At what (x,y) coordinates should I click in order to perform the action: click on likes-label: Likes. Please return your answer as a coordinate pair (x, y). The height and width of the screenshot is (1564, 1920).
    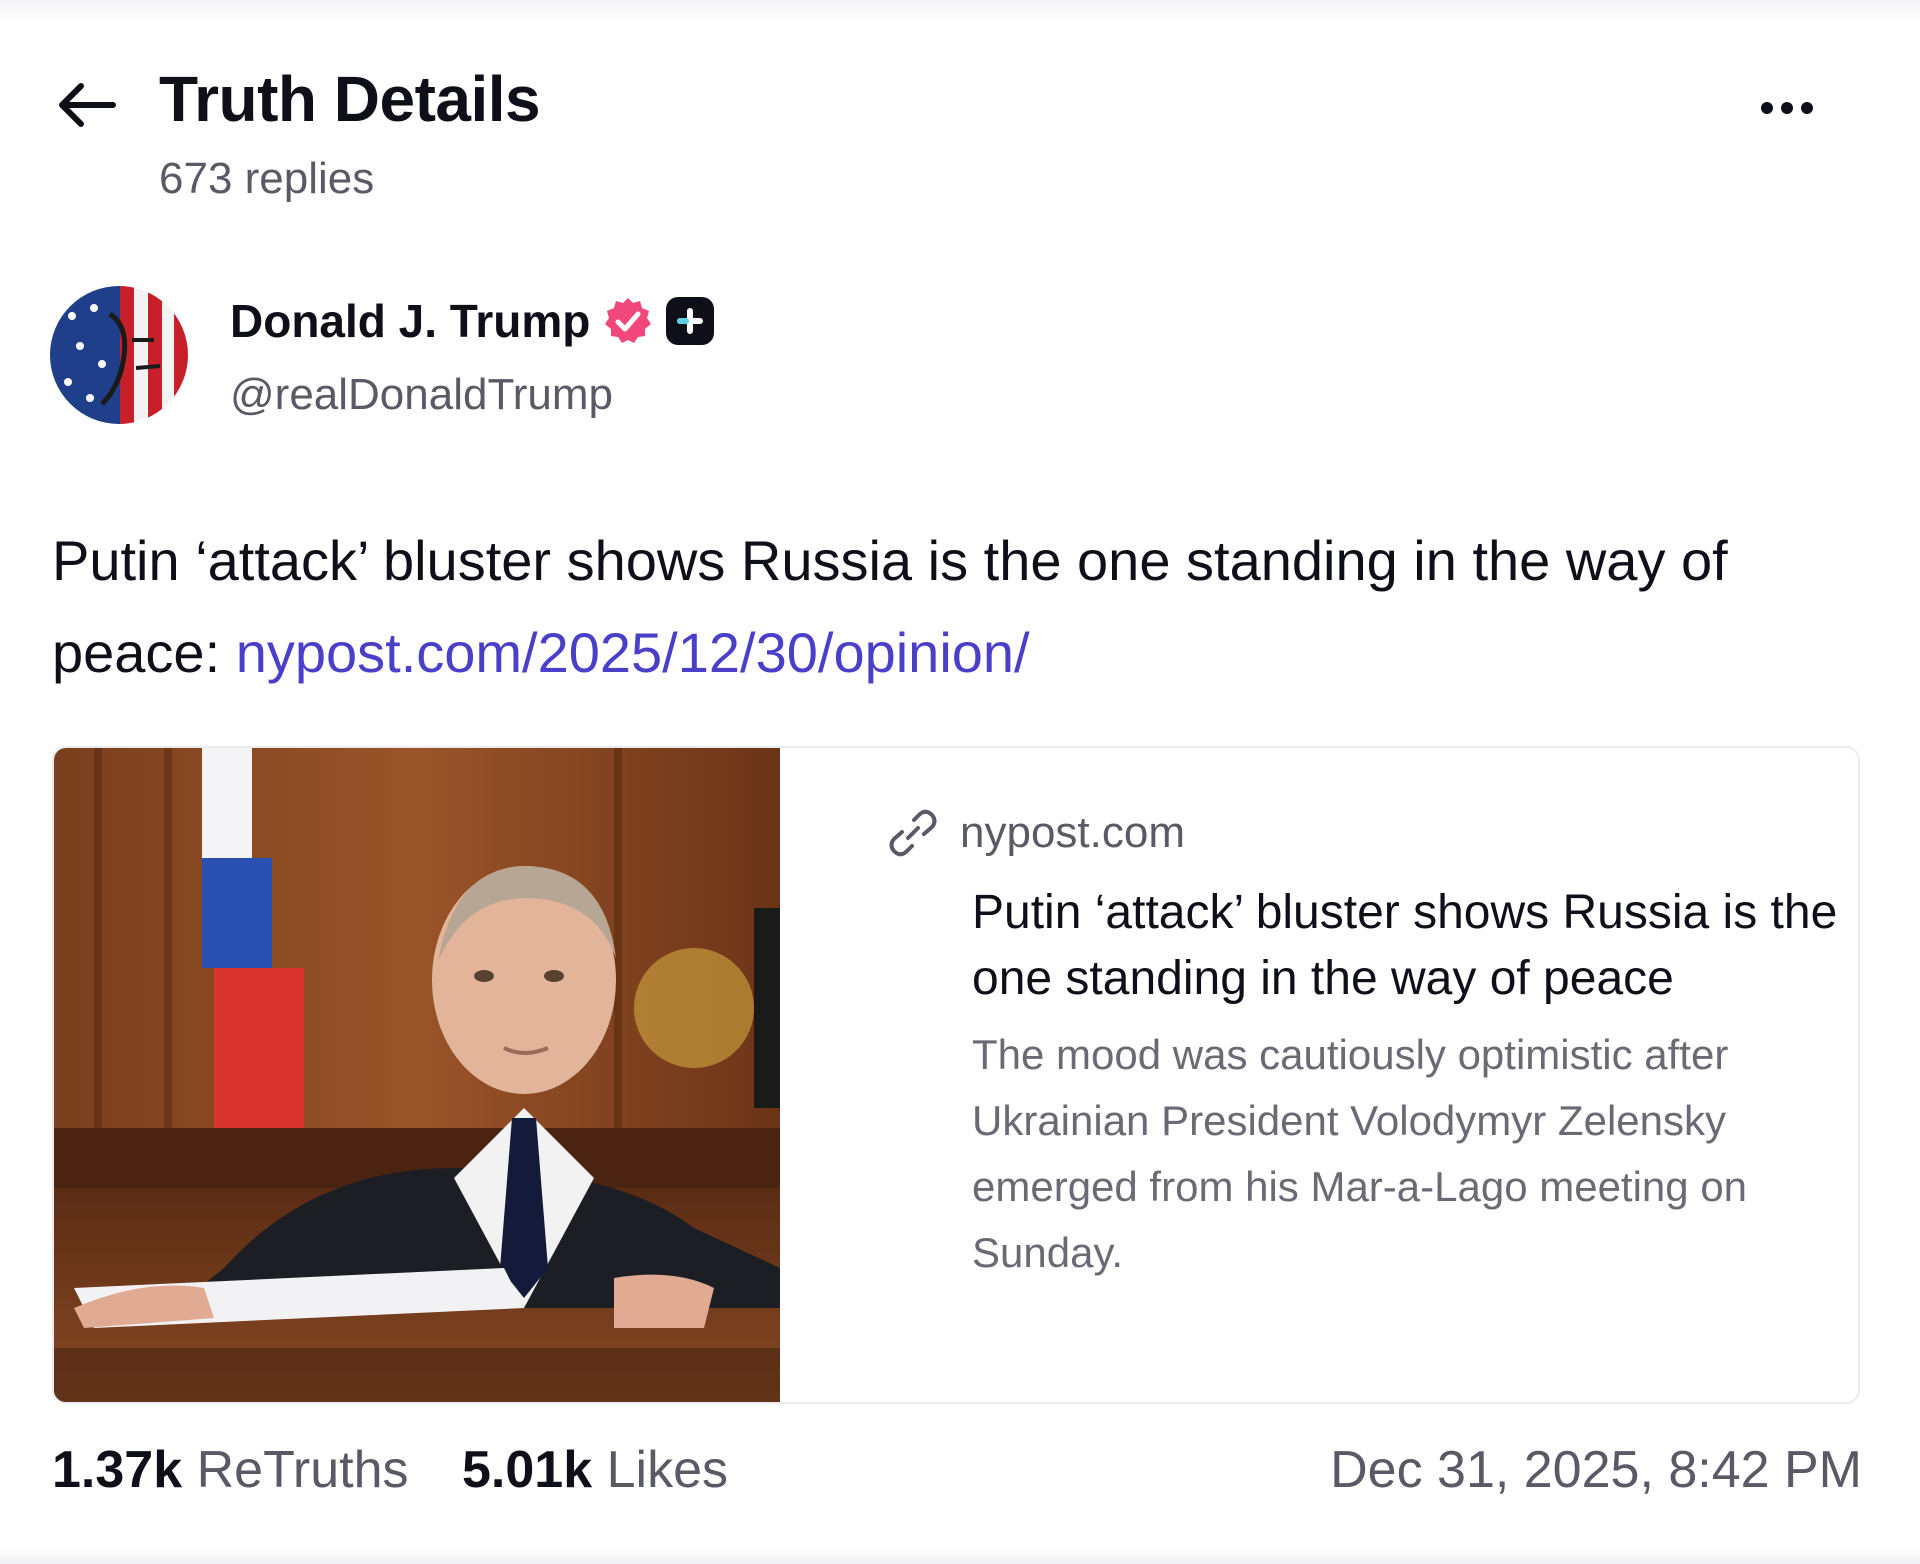
    Looking at the image, I should click on (667, 1470).